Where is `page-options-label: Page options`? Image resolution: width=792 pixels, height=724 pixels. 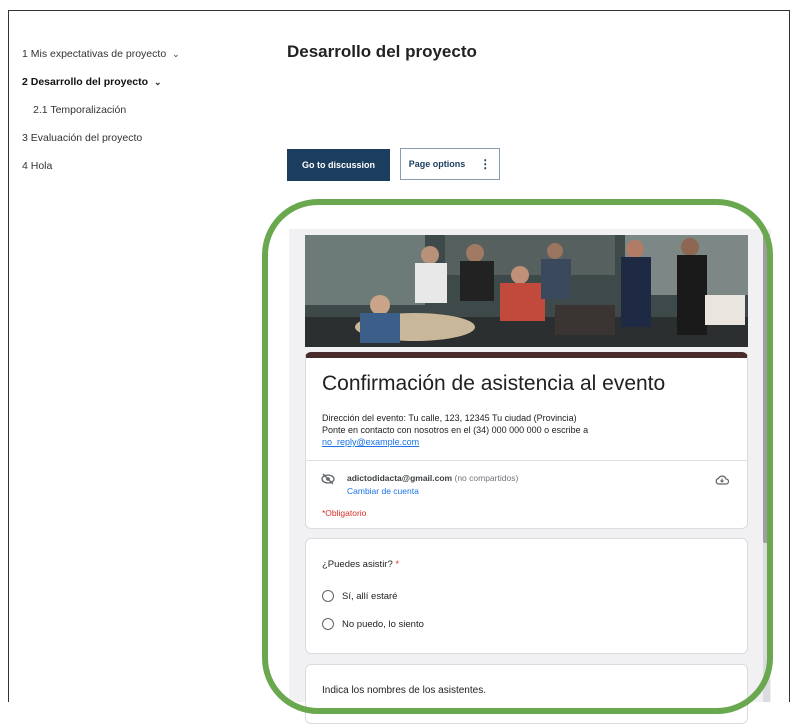 page-options-label: Page options is located at coordinates (437, 164).